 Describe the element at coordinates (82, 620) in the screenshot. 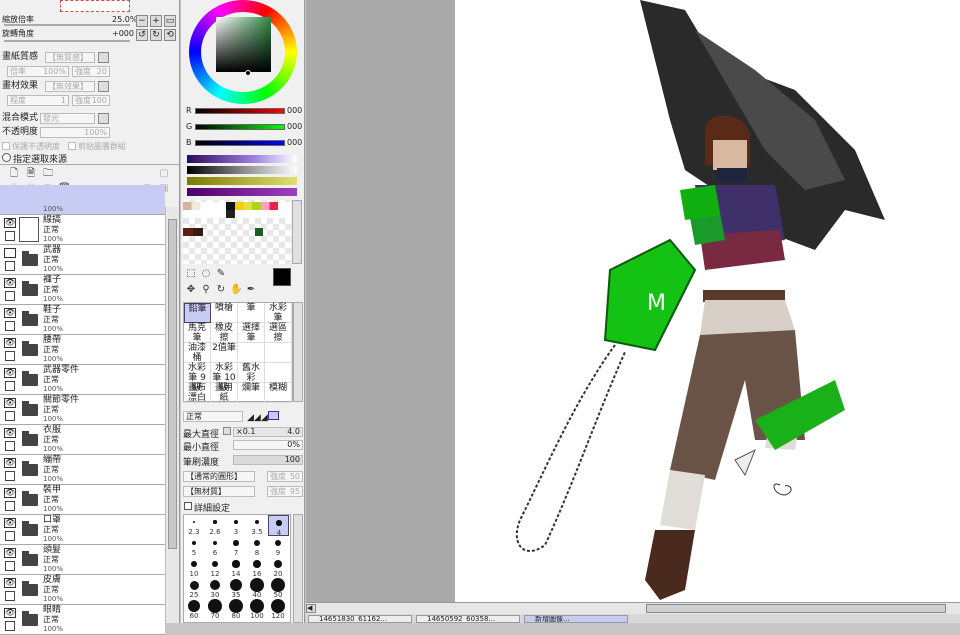

I see `layer-row: 👁 眼睛 正常 100%` at that location.